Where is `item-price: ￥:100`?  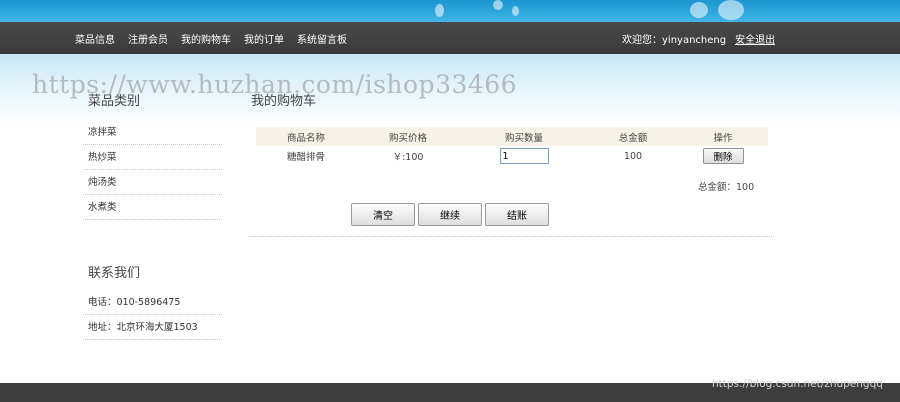 item-price: ￥:100 is located at coordinates (408, 157).